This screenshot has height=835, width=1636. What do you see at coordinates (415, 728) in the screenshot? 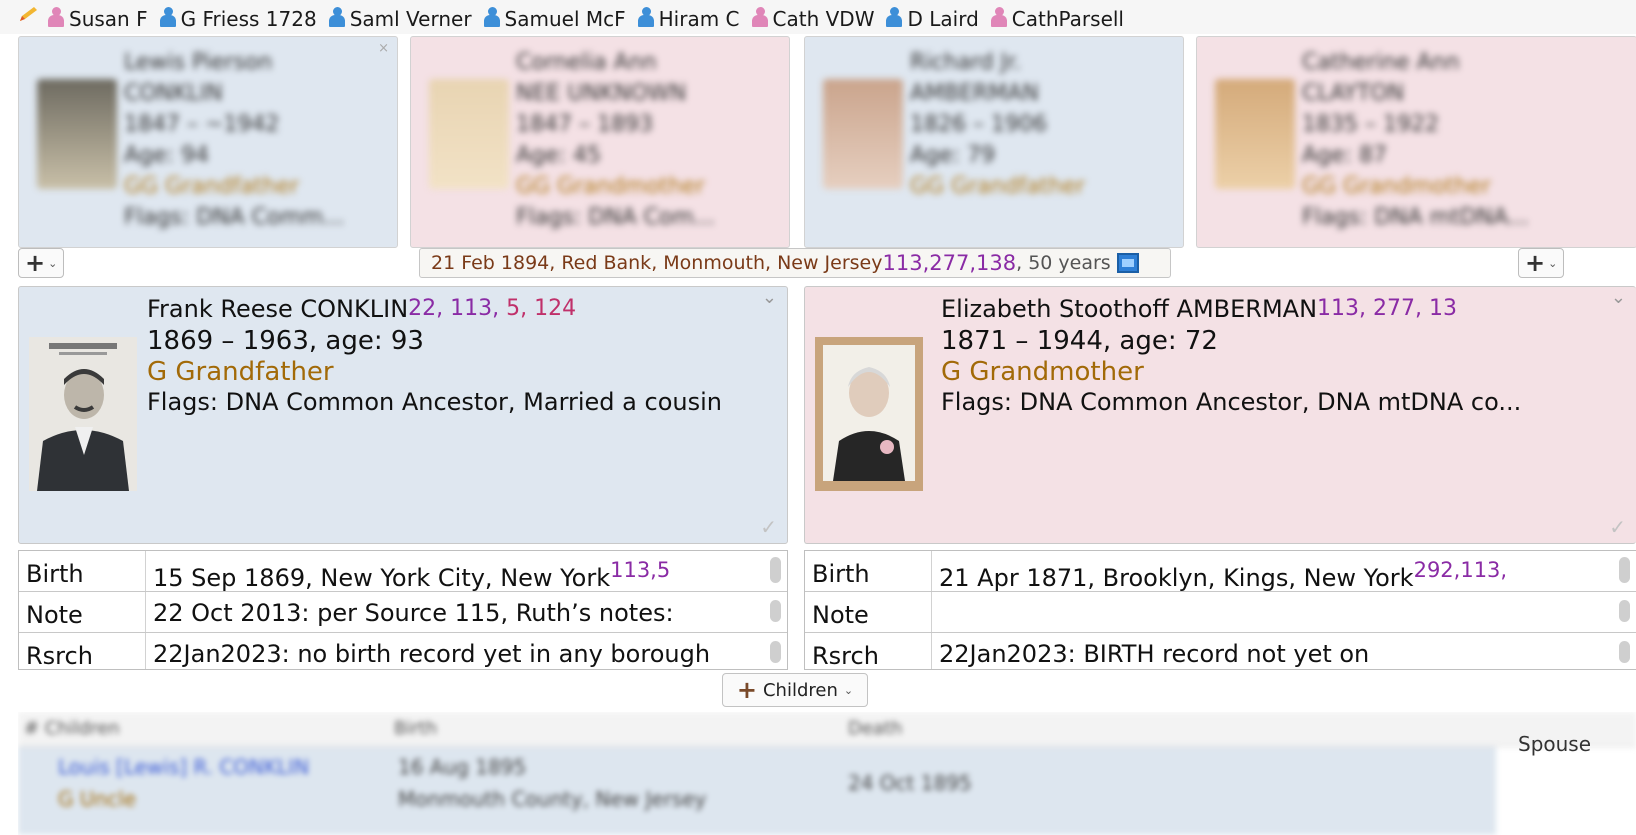
I see `column-header: Birth` at bounding box center [415, 728].